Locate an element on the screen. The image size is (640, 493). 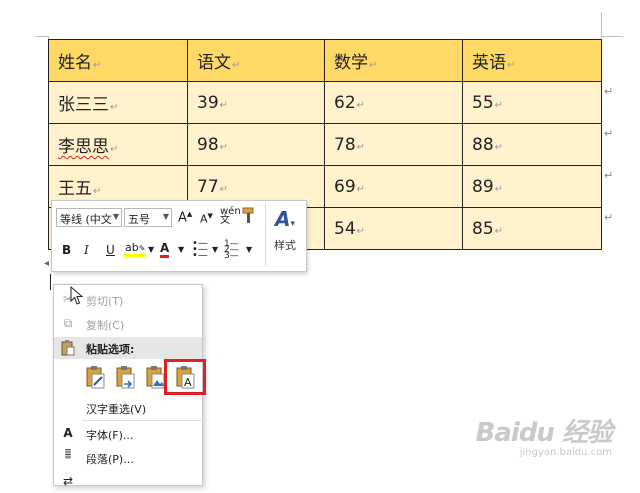
underline-button: U is located at coordinates (110, 250).